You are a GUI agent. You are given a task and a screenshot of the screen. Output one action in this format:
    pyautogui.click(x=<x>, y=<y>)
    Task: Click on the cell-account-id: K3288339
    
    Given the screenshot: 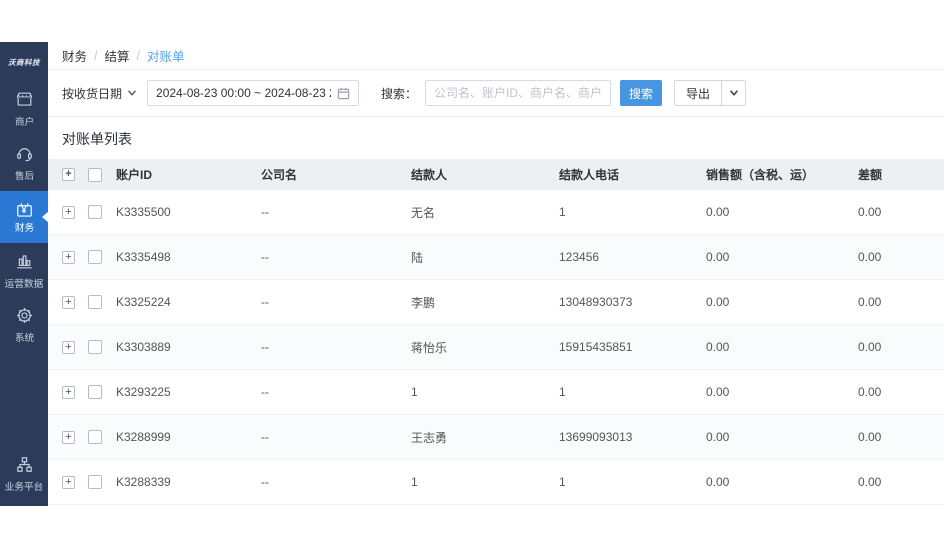 What is the action you would take?
    pyautogui.click(x=143, y=482)
    